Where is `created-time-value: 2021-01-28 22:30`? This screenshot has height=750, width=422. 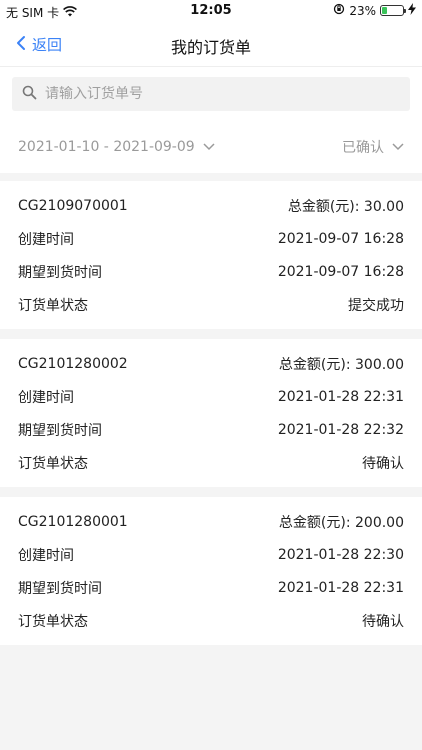
created-time-value: 2021-01-28 22:30 is located at coordinates (340, 554).